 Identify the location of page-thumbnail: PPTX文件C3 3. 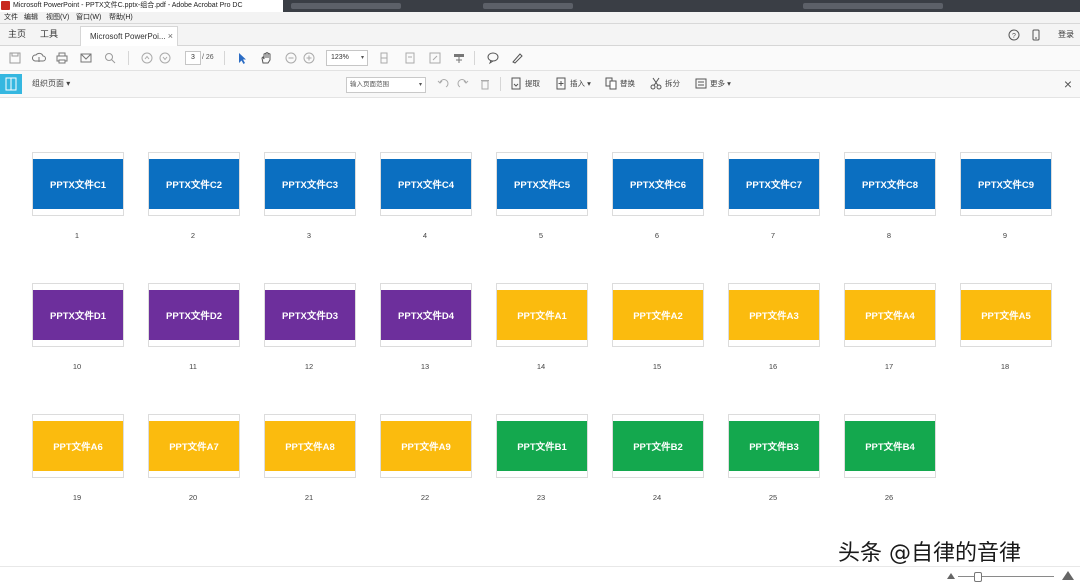
(309, 202).